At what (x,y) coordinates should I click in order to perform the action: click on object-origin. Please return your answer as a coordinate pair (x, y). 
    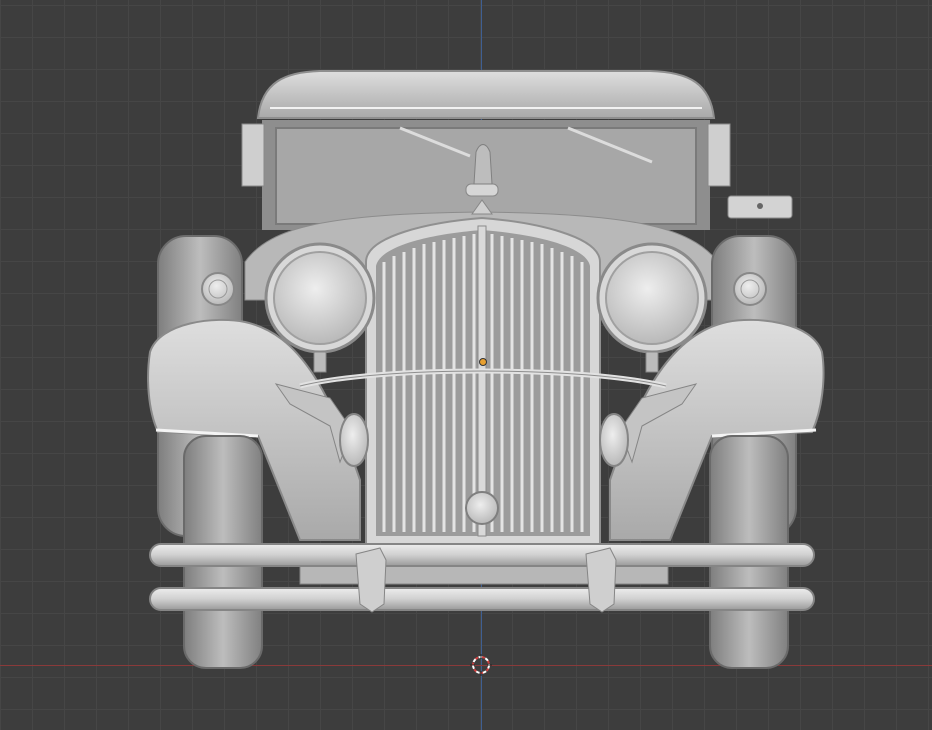
    Looking at the image, I should click on (483, 362).